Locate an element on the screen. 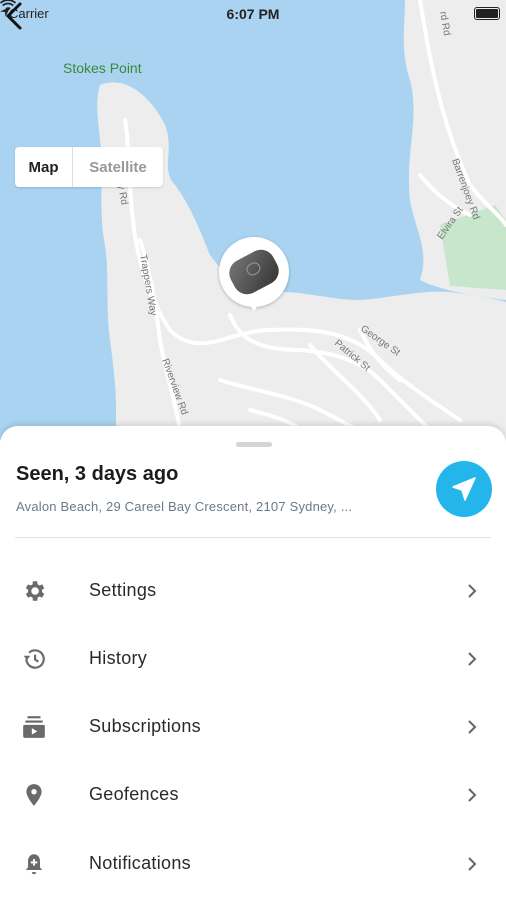 The image size is (506, 900). menu-item-label: Geofences is located at coordinates (134, 794).